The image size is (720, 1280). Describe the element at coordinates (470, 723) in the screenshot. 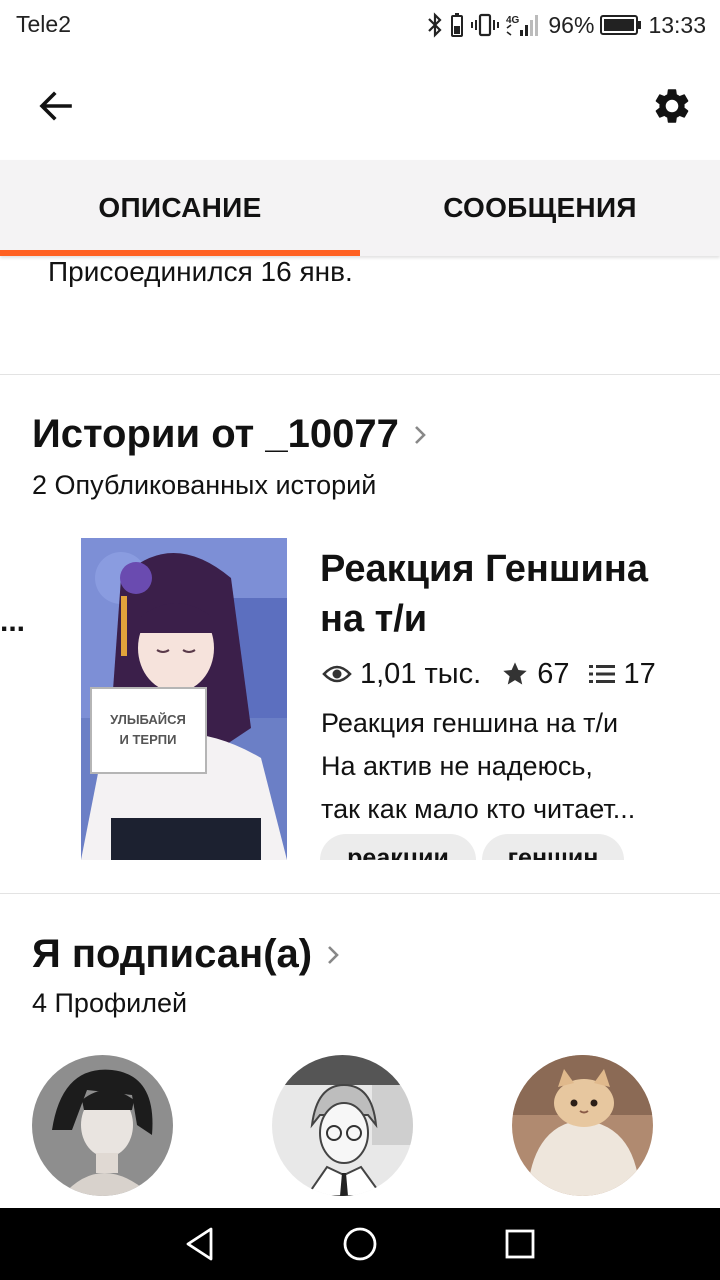

I see `story-description-line: Реакция геншина на т/и` at that location.